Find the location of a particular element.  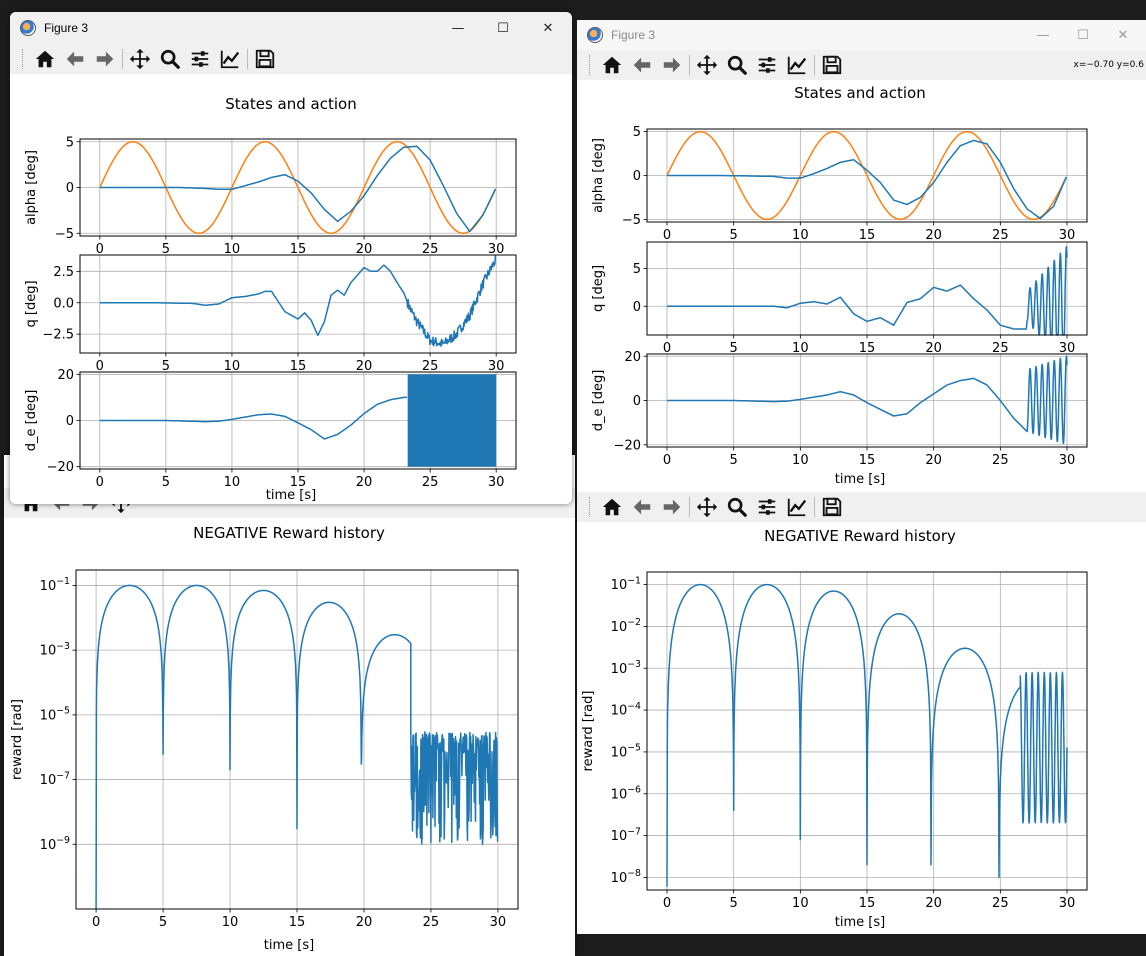

y-tick-label: 0.0 is located at coordinates (63, 303).